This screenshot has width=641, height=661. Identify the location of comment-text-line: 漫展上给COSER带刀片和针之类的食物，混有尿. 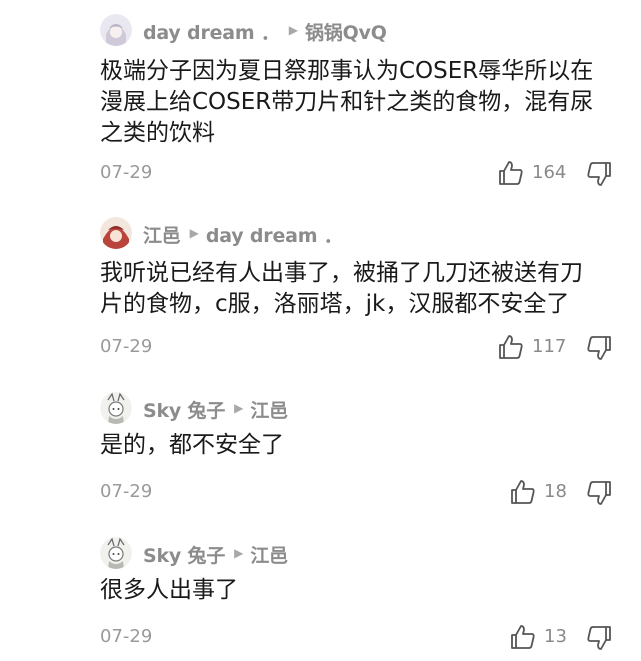
(347, 102).